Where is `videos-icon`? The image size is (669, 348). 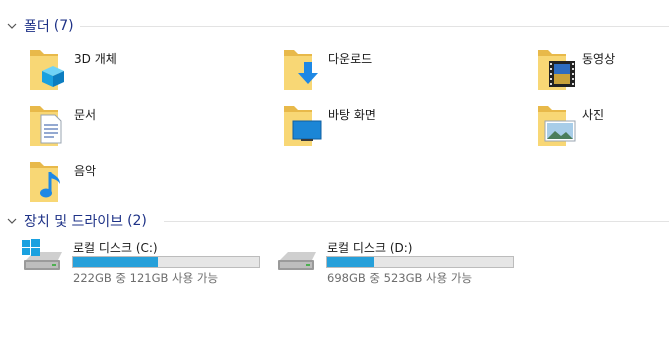
videos-icon is located at coordinates (557, 69).